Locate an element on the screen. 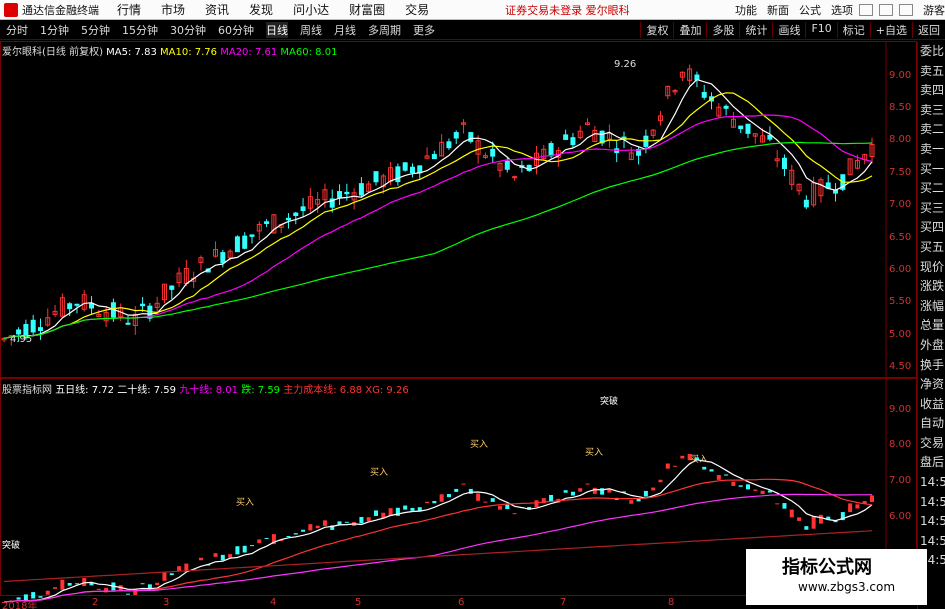  quote-label: 卖三 is located at coordinates (932, 109).